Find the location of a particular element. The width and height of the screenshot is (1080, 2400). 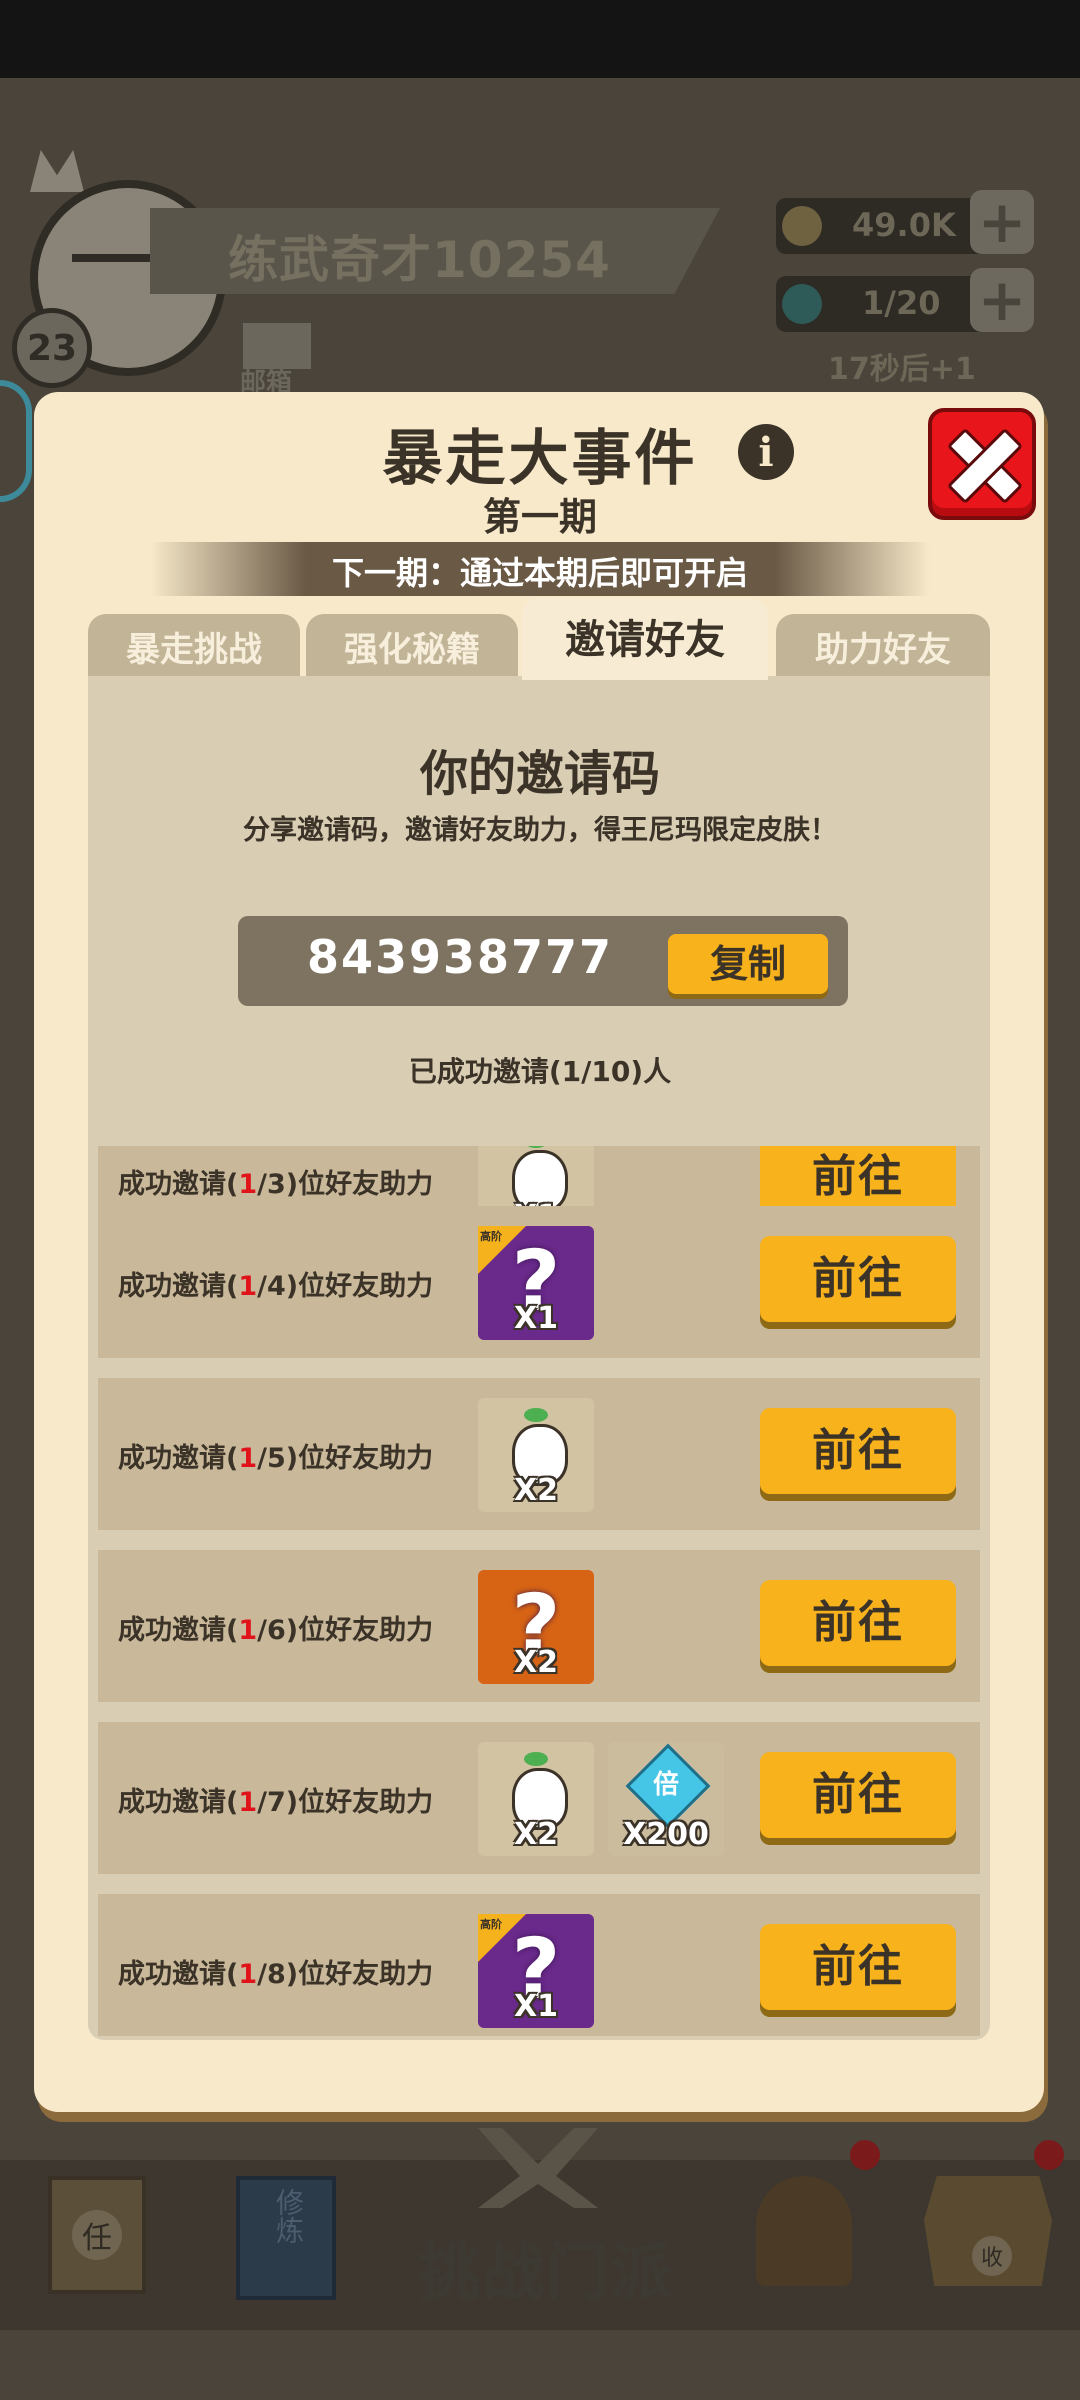

info-icon: i is located at coordinates (766, 452).